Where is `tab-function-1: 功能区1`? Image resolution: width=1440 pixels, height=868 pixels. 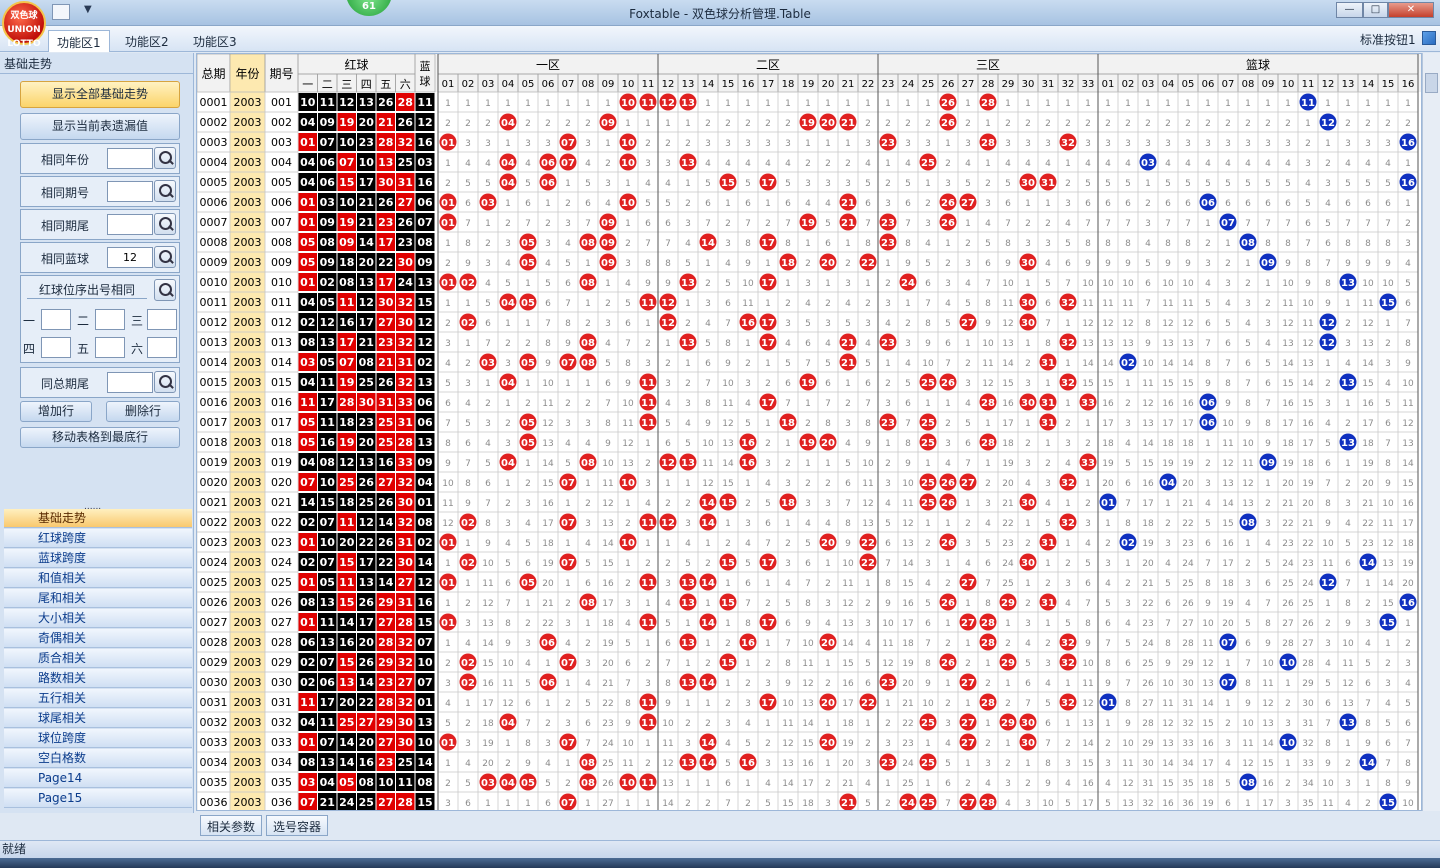
tab-function-1: 功能区1 is located at coordinates (79, 41).